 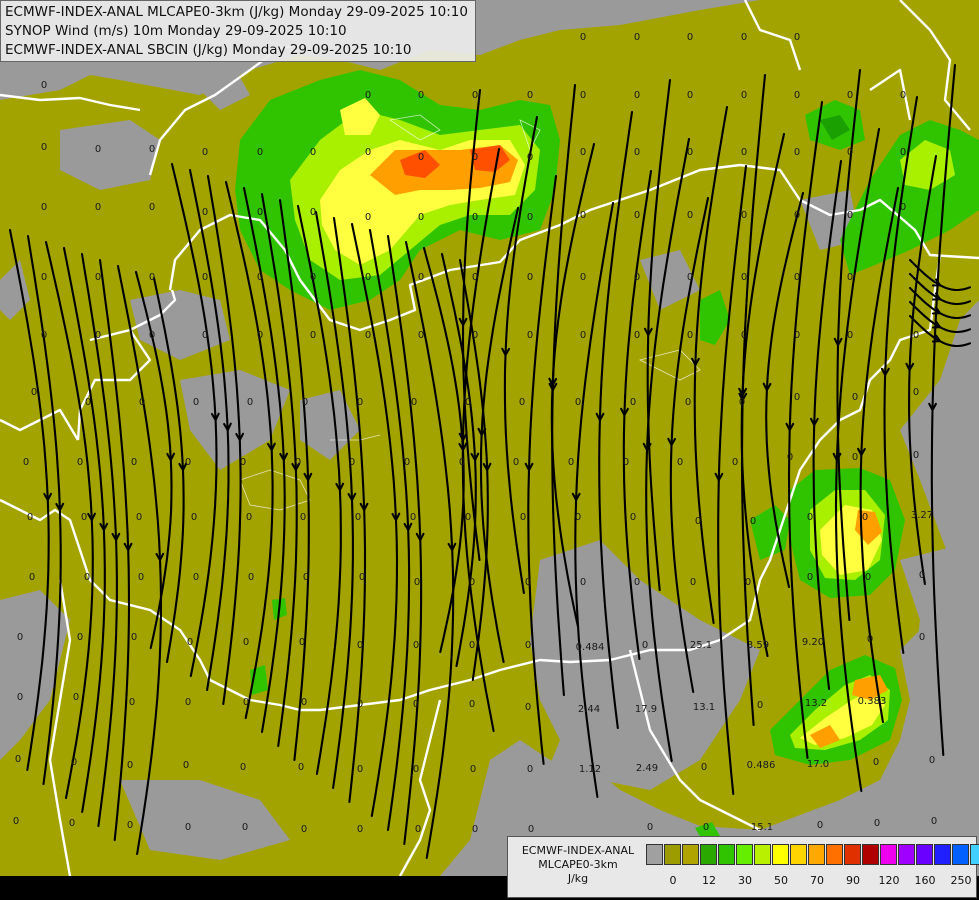 I want to click on legend-line1: ECMWF-INDEX-ANAL, so click(x=578, y=850).